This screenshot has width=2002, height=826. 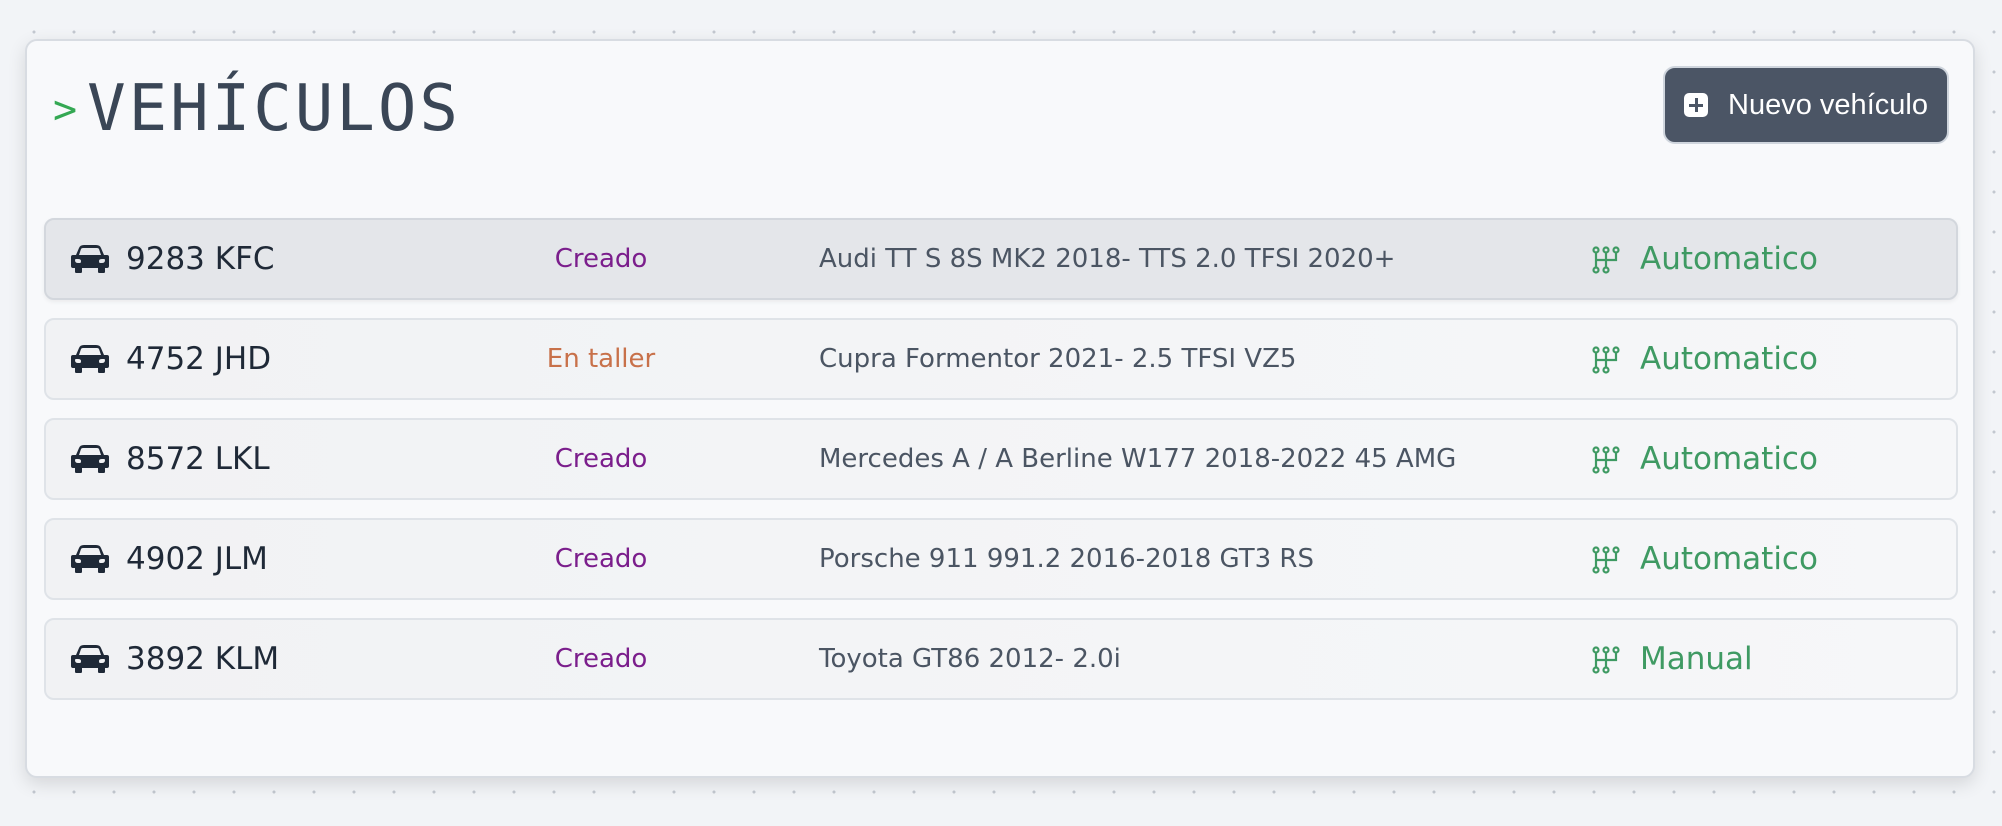 What do you see at coordinates (199, 359) in the screenshot?
I see `vehicle-plate: 4752 JHD` at bounding box center [199, 359].